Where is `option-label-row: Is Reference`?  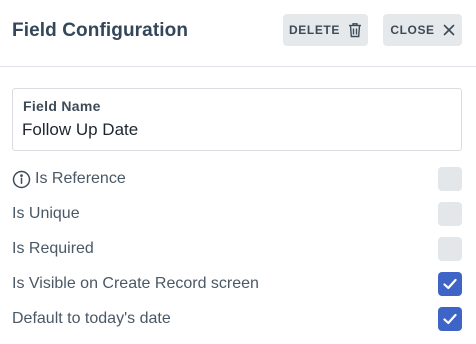
option-label-row: Is Reference is located at coordinates (69, 179).